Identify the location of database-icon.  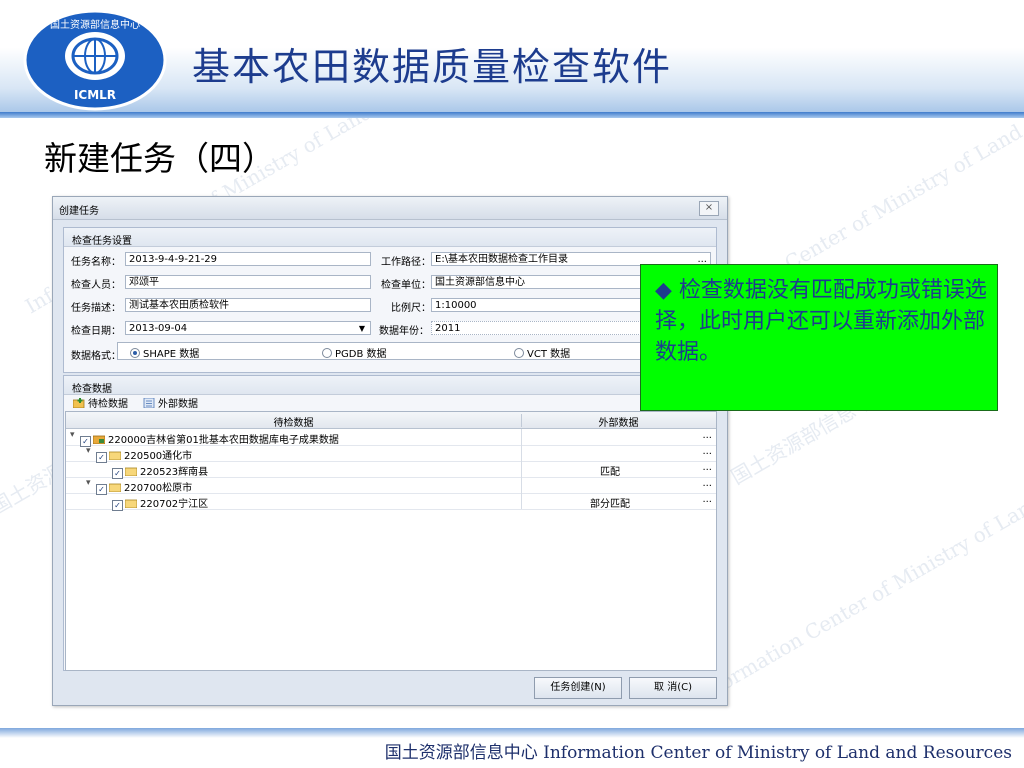
(149, 403).